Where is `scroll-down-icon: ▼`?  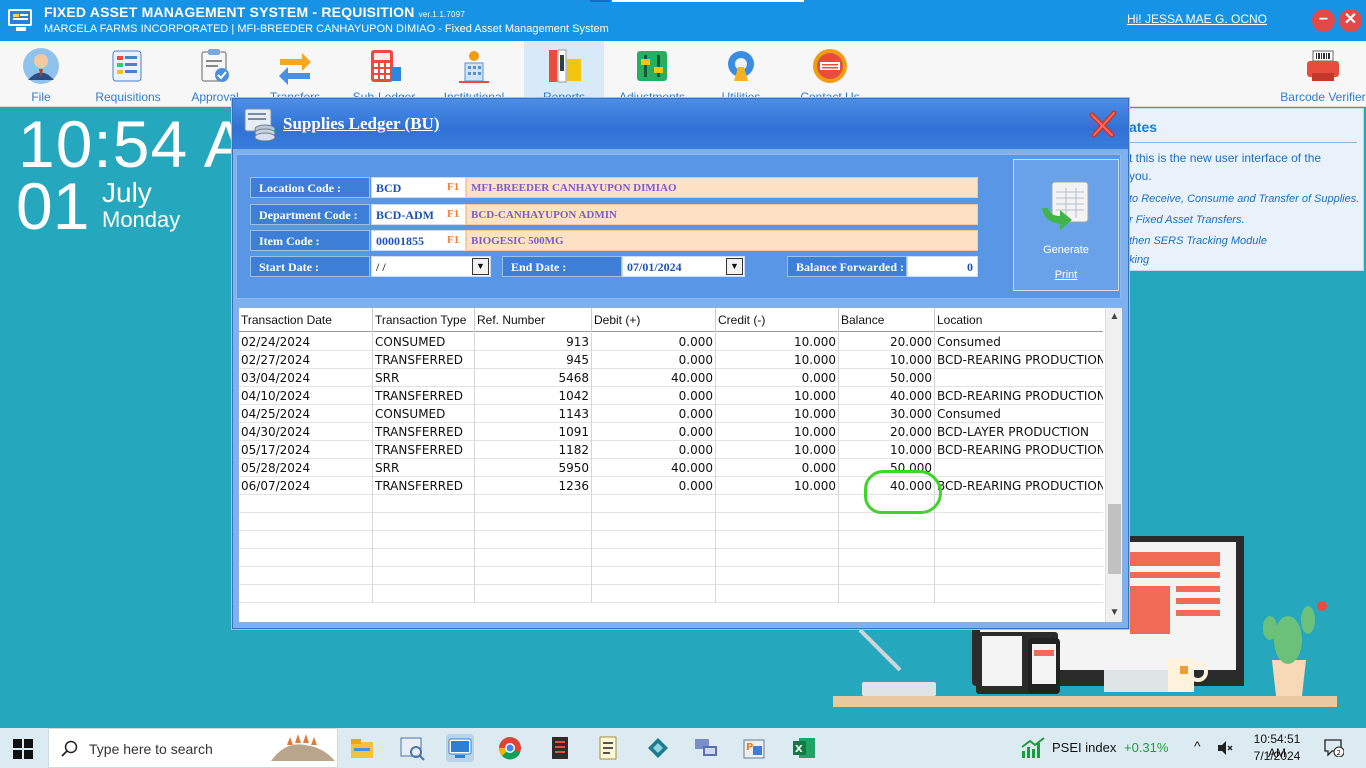 scroll-down-icon: ▼ is located at coordinates (1114, 613).